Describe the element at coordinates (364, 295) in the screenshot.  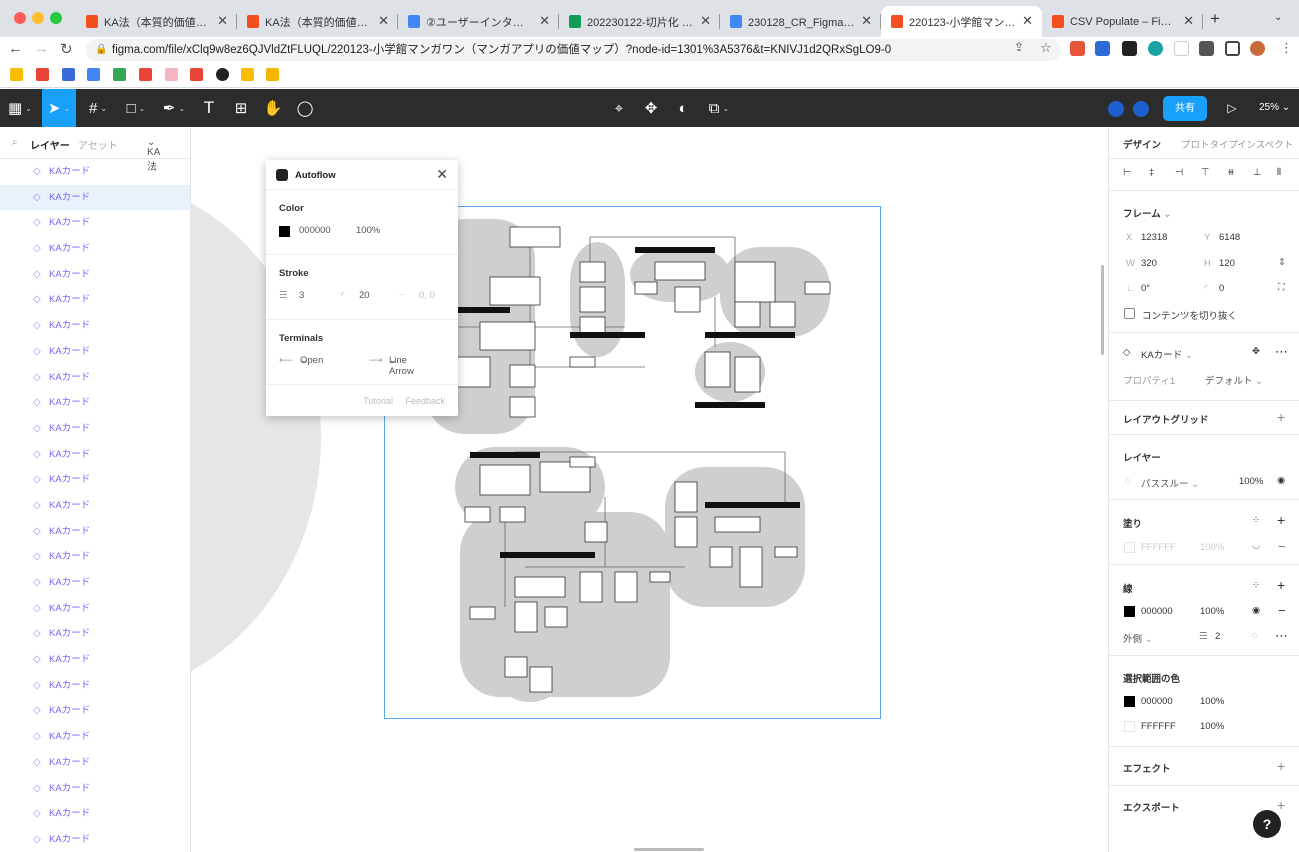
I see `stroke-radius-input: 20` at that location.